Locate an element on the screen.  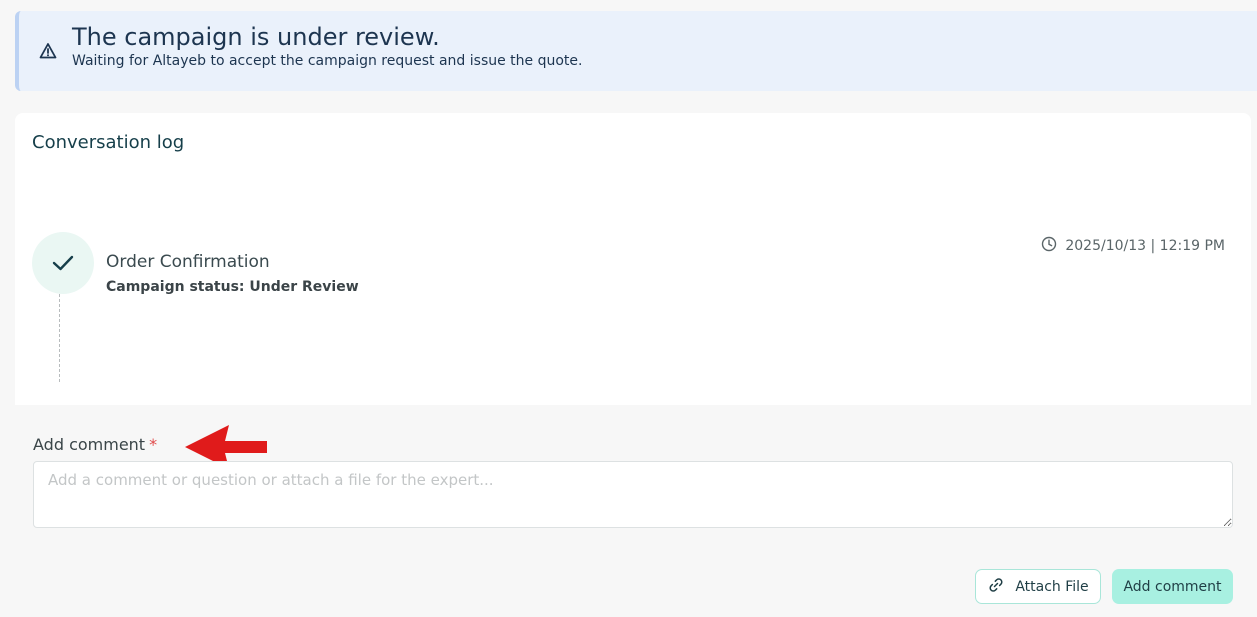
conversation-log-title: Conversation log is located at coordinates (108, 142).